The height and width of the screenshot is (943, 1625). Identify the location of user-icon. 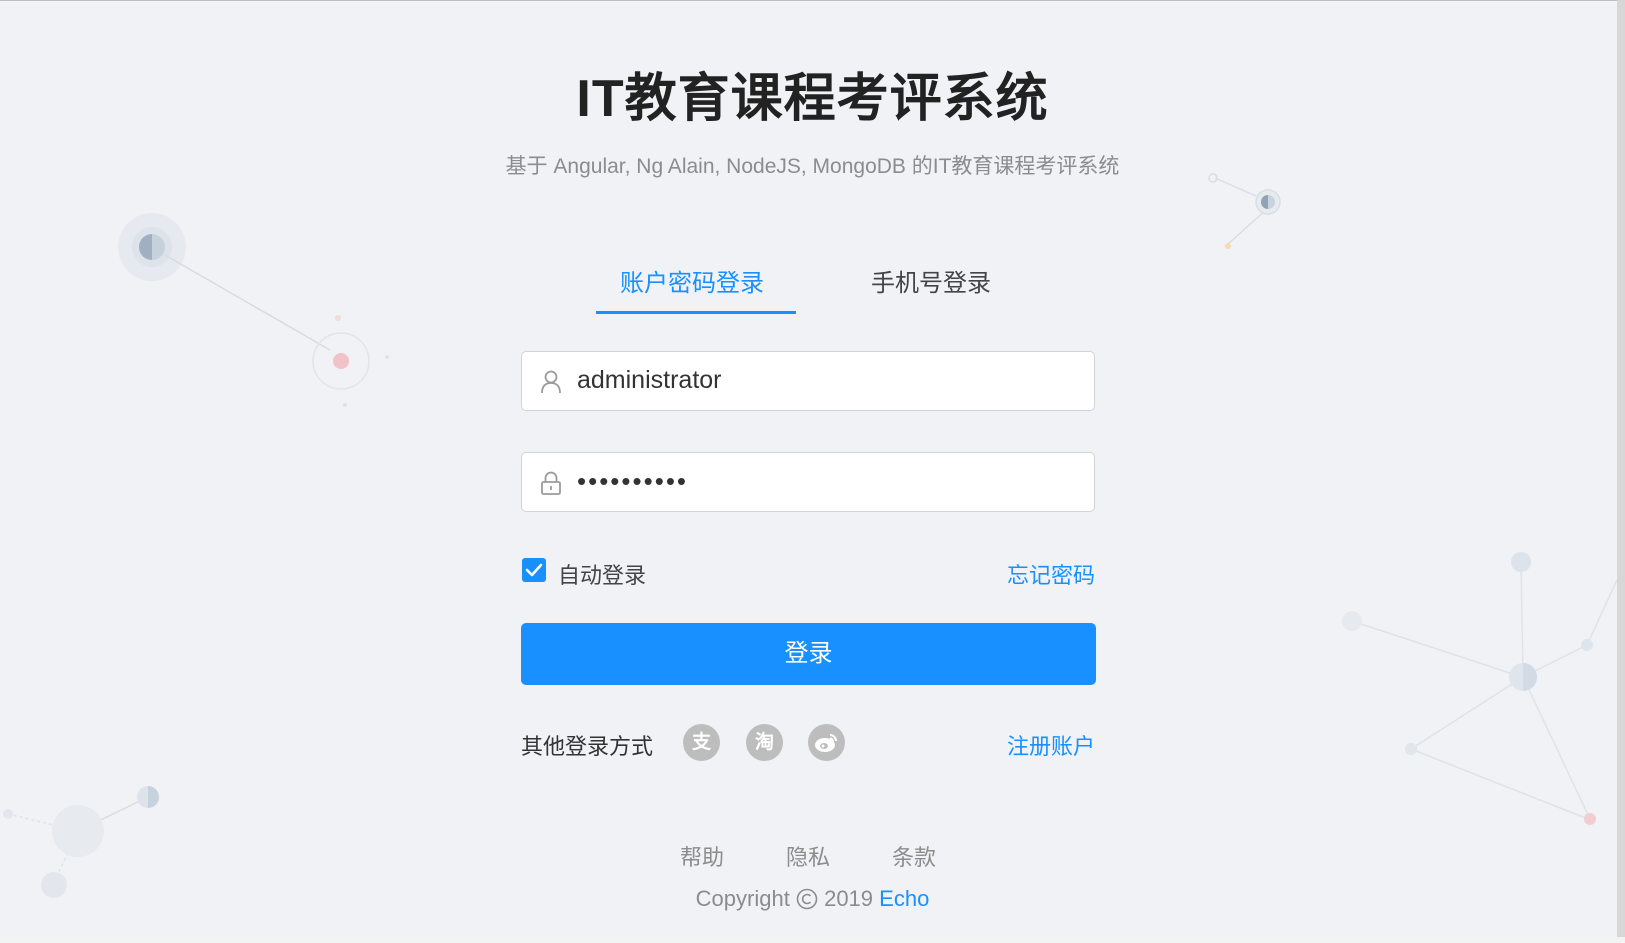
(551, 382).